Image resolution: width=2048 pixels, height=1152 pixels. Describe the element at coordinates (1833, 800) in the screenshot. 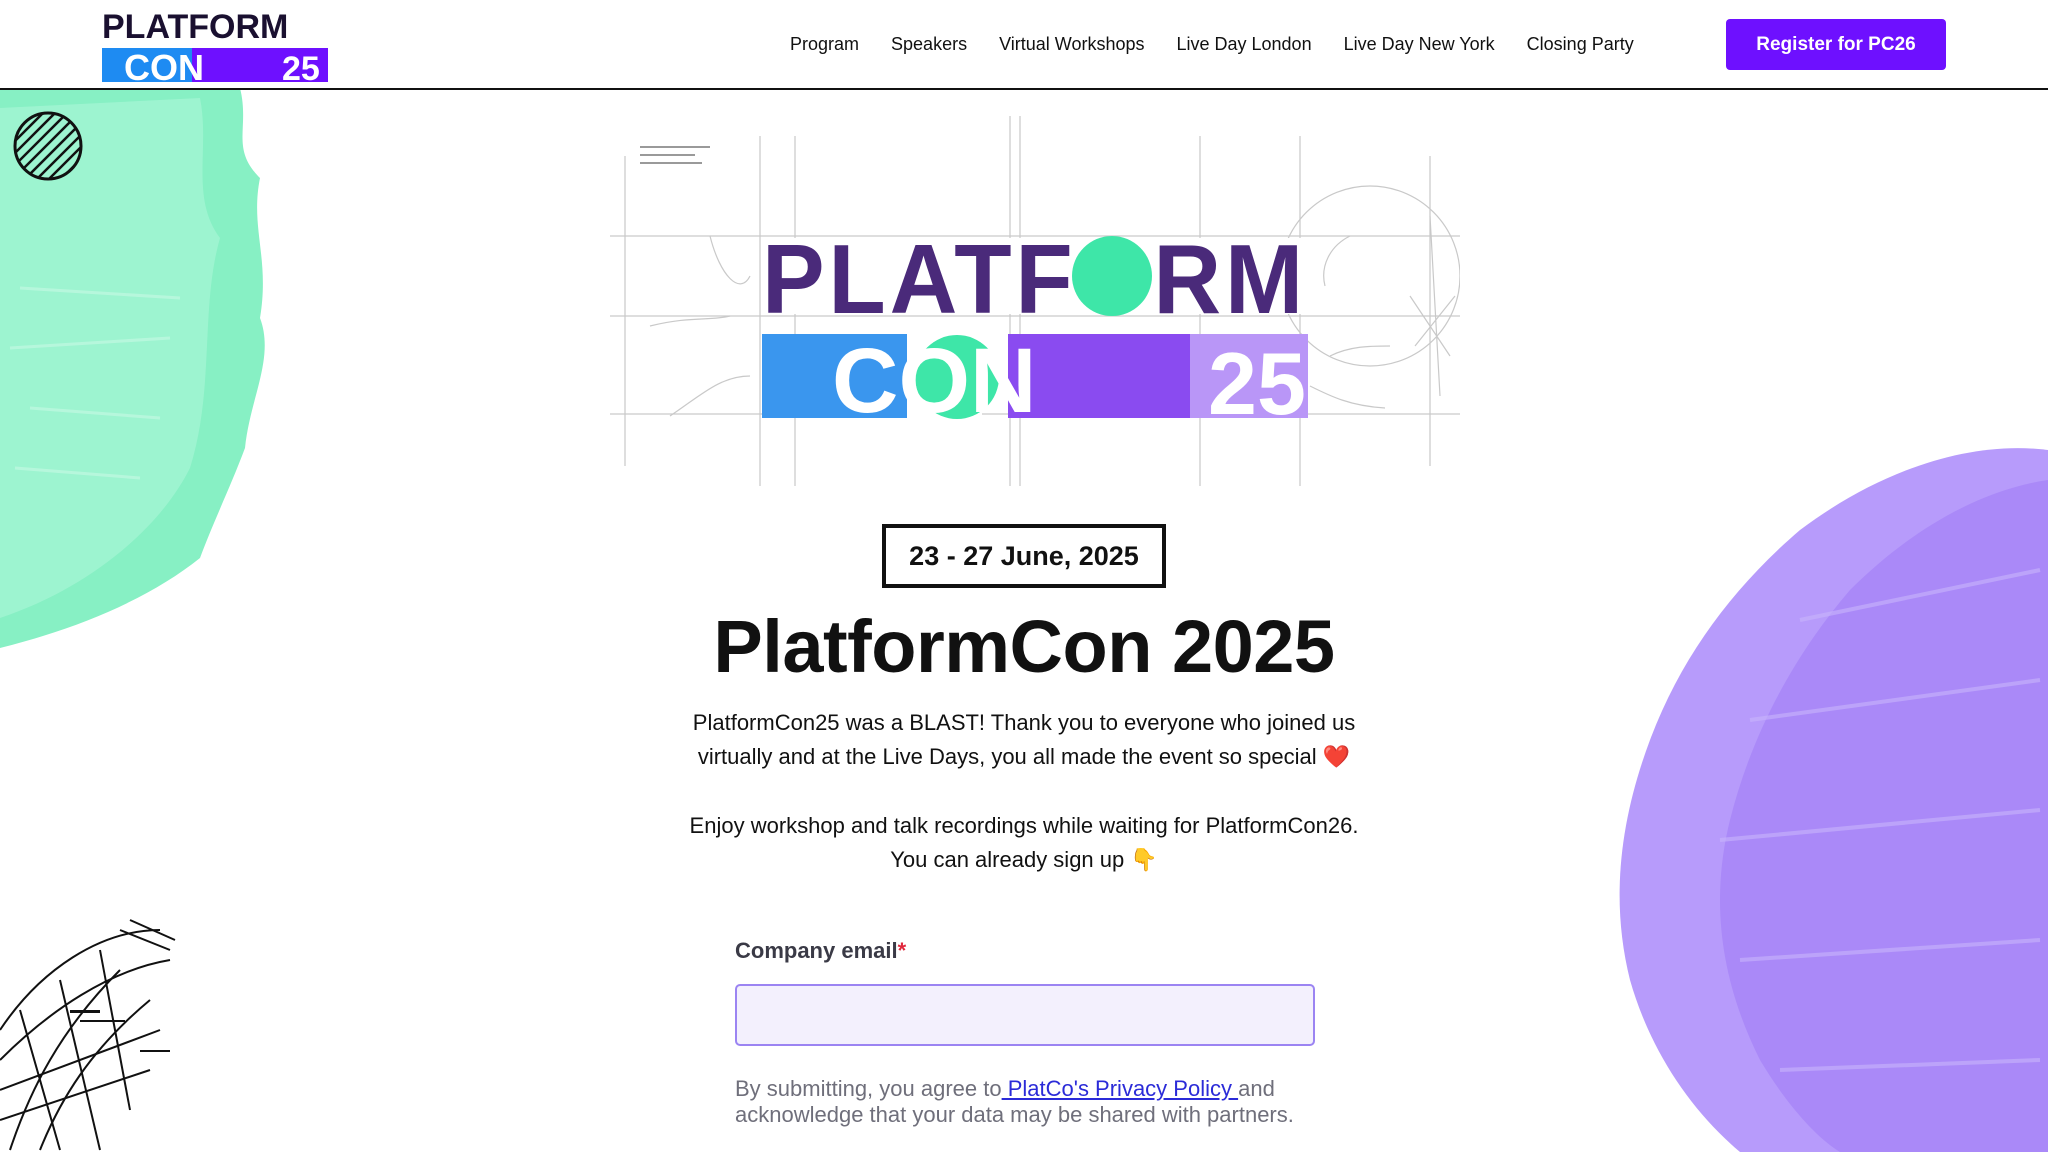

I see `purple-paint-brush-blob` at that location.